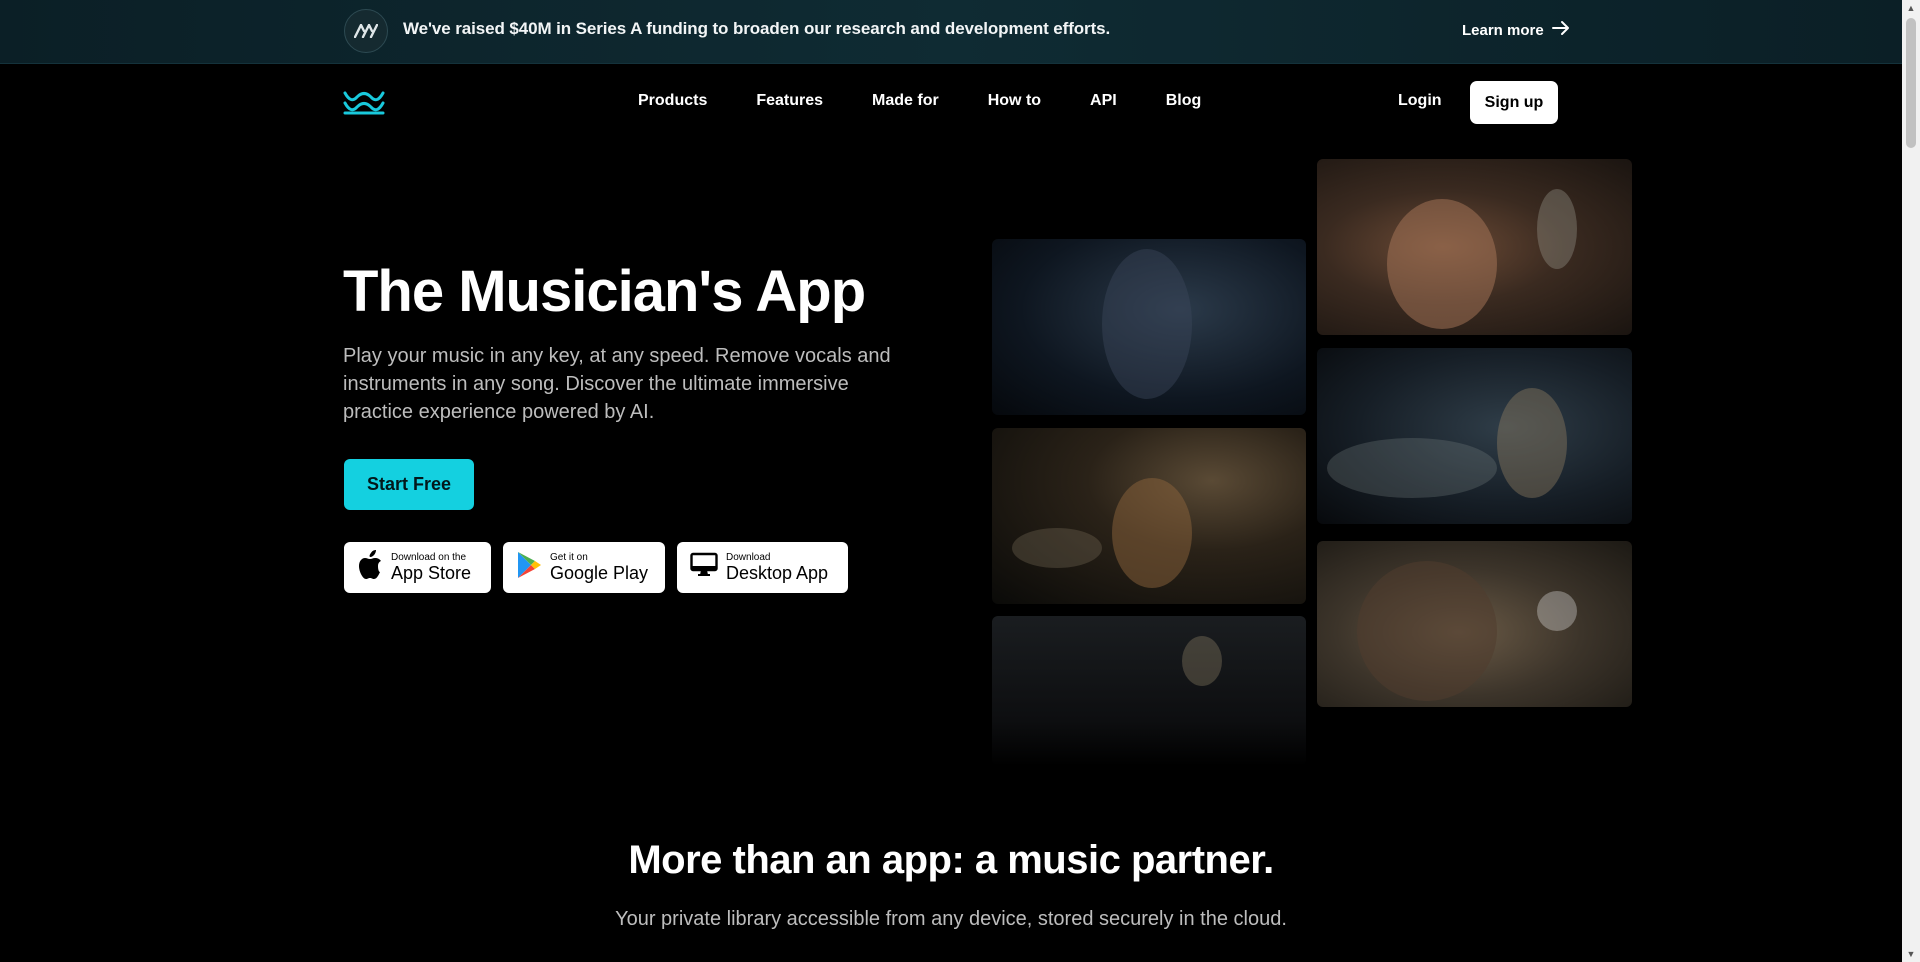 The image size is (1920, 962). What do you see at coordinates (1474, 247) in the screenshot?
I see `musician-photo-singer` at bounding box center [1474, 247].